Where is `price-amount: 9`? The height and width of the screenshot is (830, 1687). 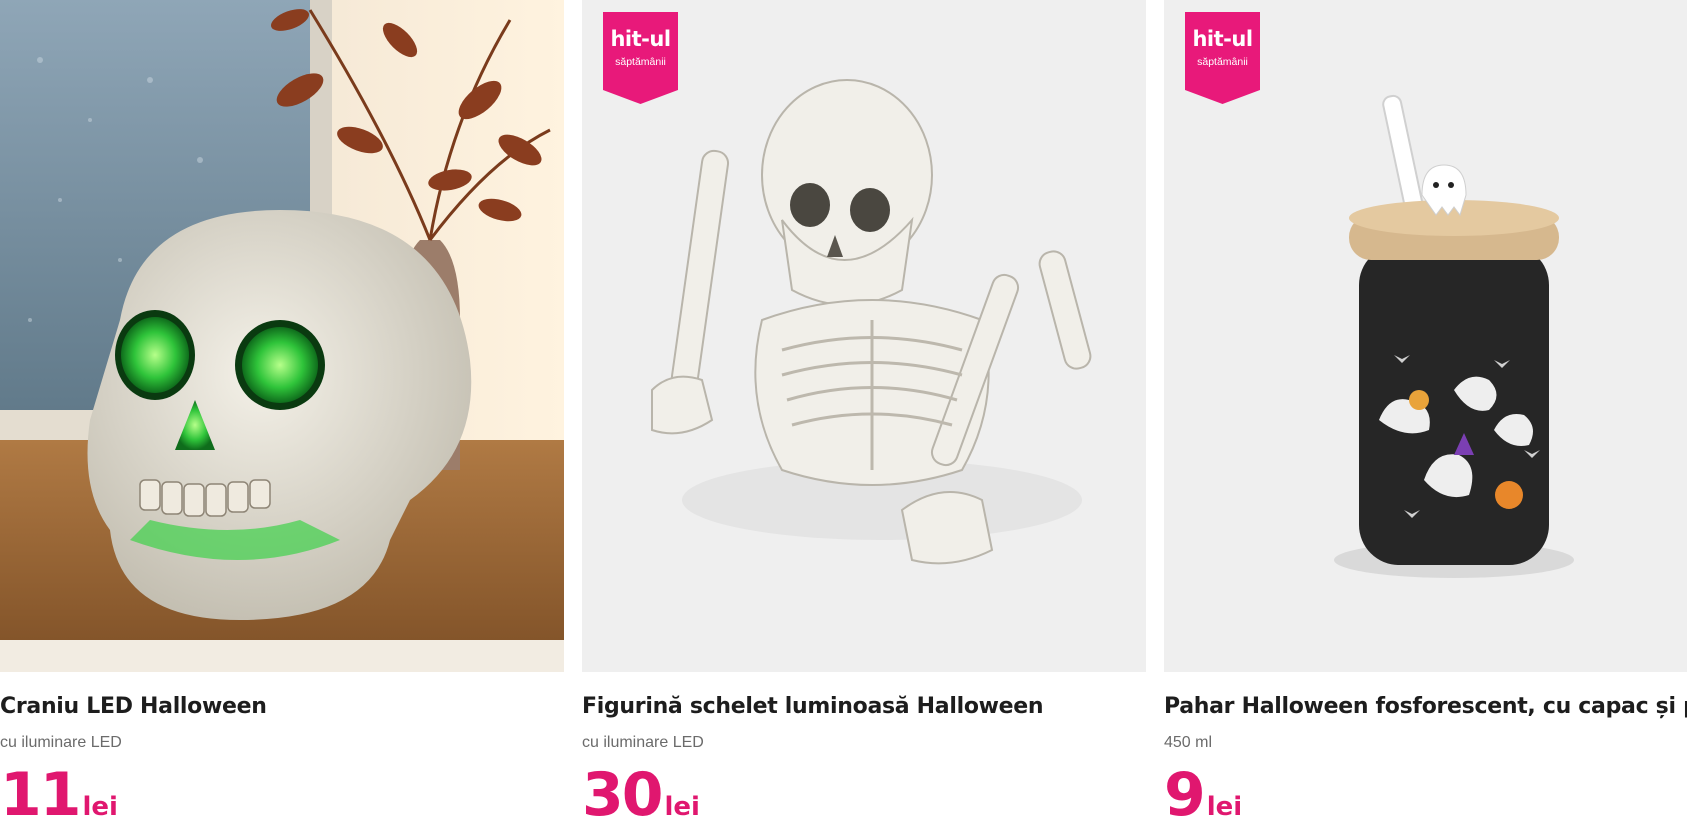 price-amount: 9 is located at coordinates (1185, 794).